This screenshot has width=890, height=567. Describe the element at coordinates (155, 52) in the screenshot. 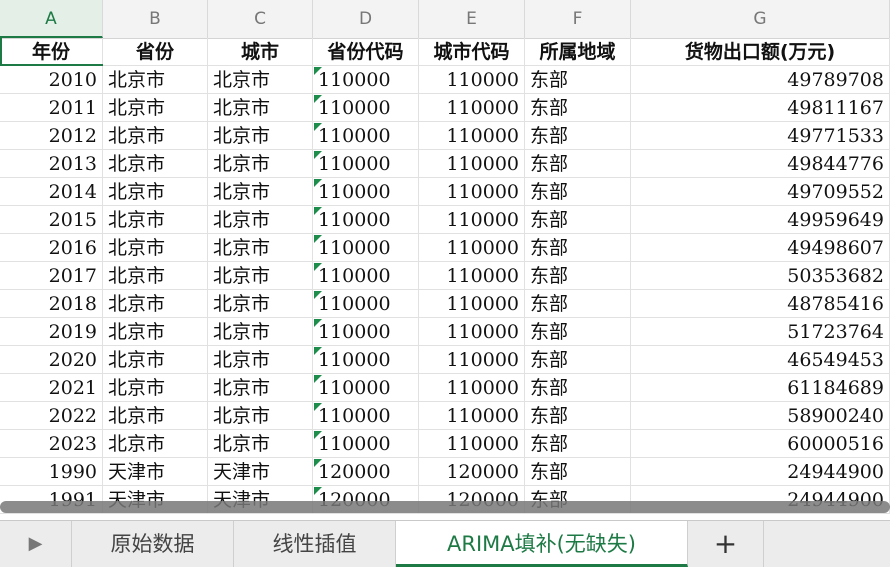

I see `header-cell-province: 省份` at that location.